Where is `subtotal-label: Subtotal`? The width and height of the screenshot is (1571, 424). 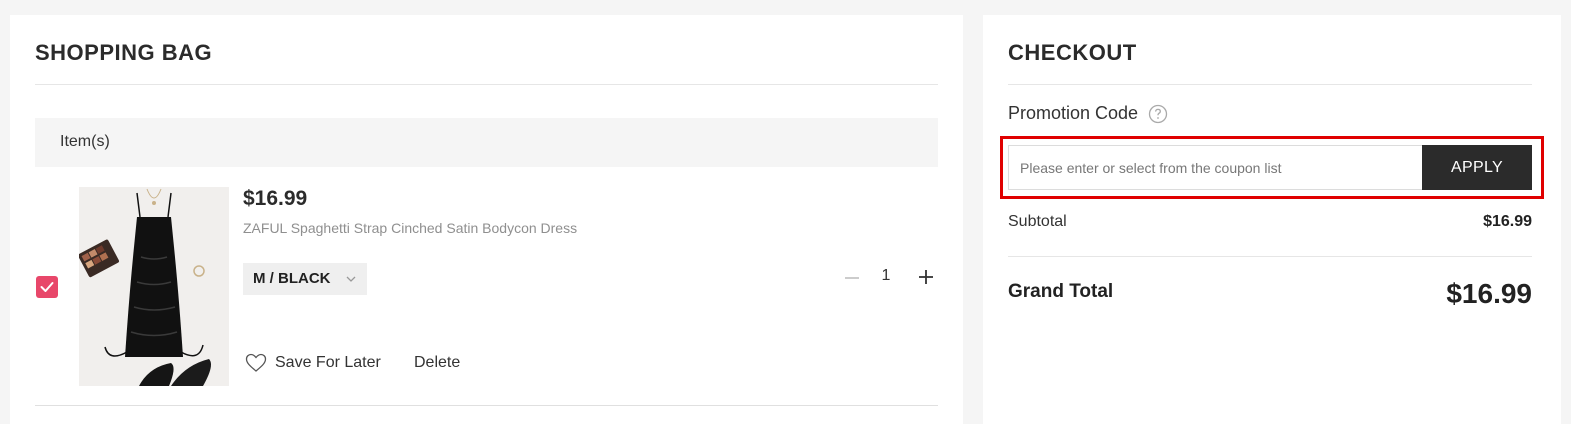 subtotal-label: Subtotal is located at coordinates (1037, 221).